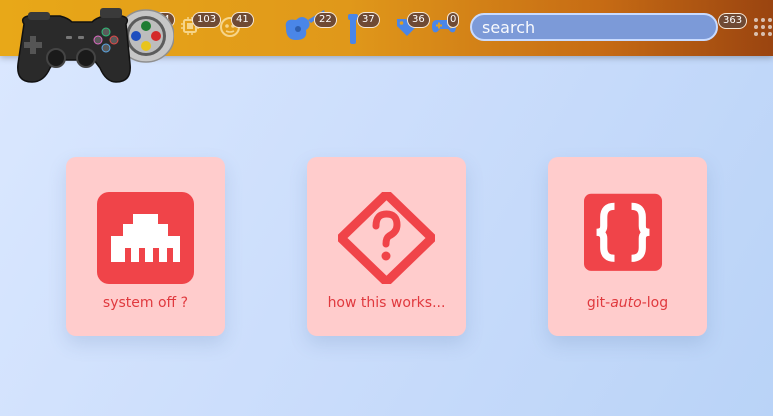 The image size is (773, 416). What do you see at coordinates (453, 20) in the screenshot?
I see `nav-games-count: 0` at bounding box center [453, 20].